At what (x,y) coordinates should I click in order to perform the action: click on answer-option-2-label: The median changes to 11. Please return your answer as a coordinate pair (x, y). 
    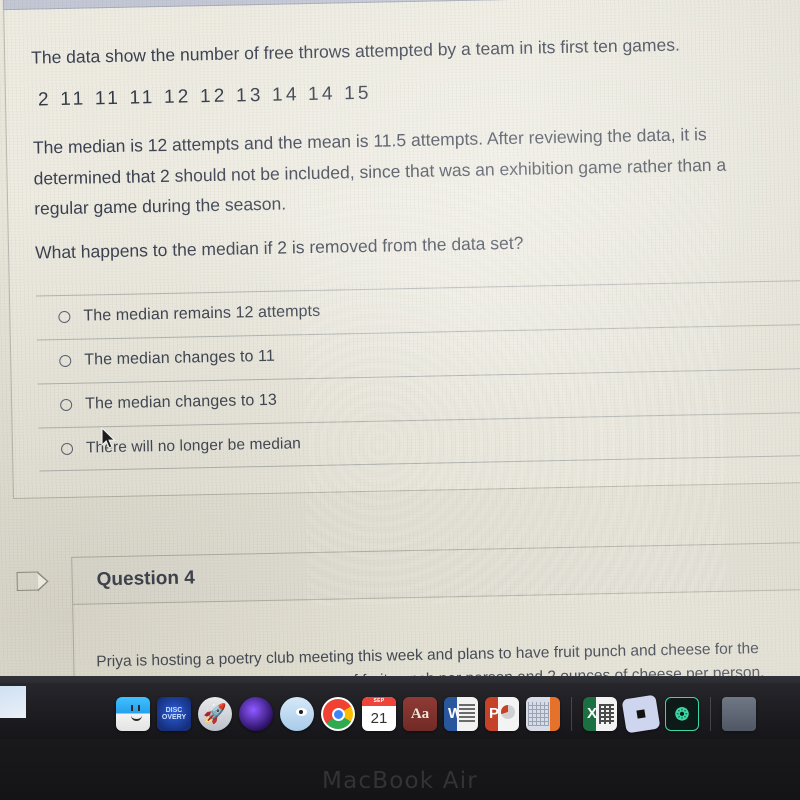
    Looking at the image, I should click on (180, 358).